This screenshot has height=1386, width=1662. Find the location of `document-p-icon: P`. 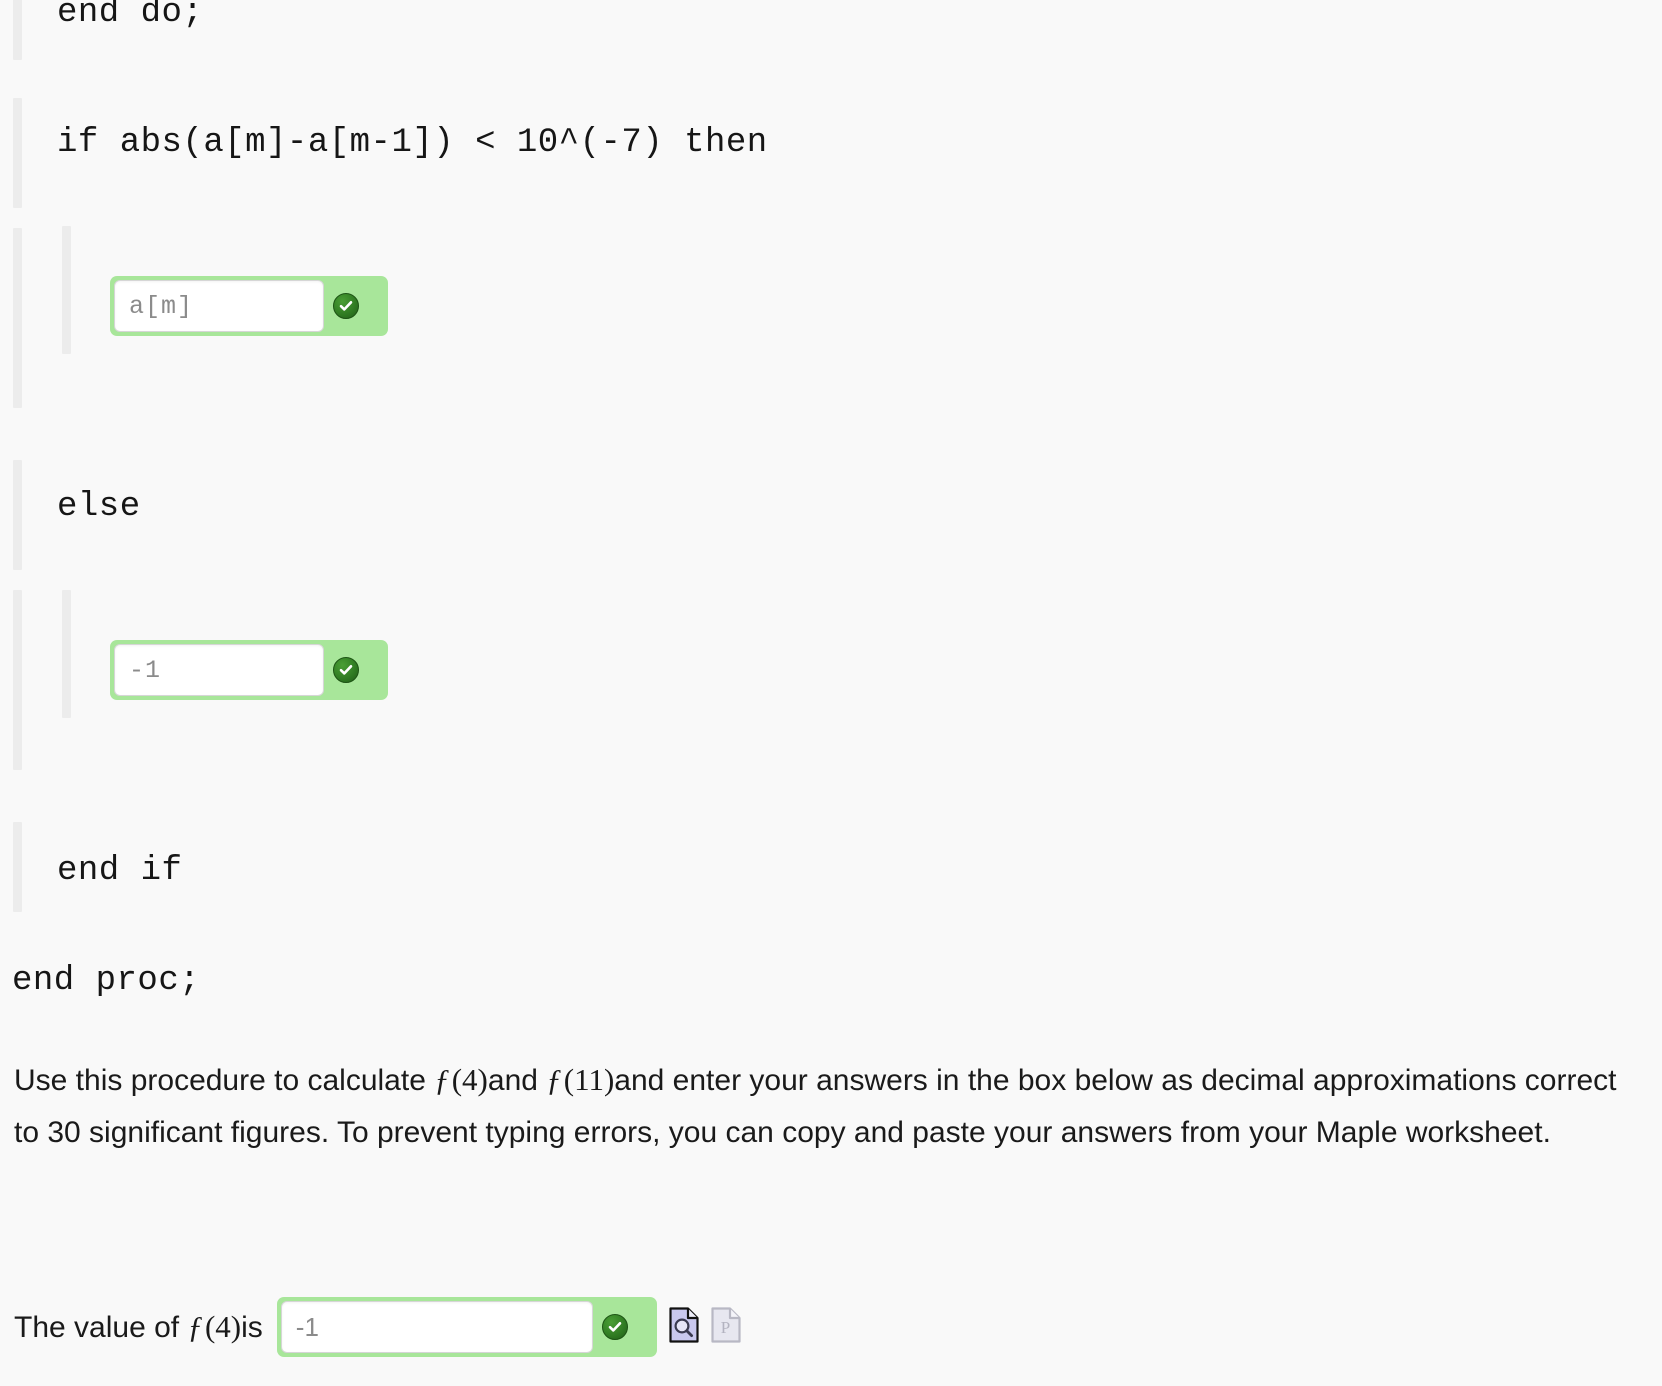

document-p-icon: P is located at coordinates (726, 1327).